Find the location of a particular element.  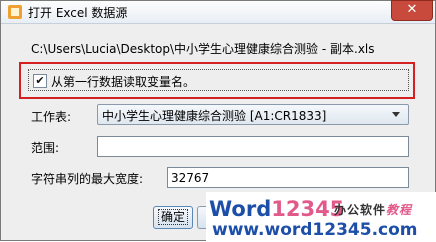

ok-button: 确定 is located at coordinates (173, 217).